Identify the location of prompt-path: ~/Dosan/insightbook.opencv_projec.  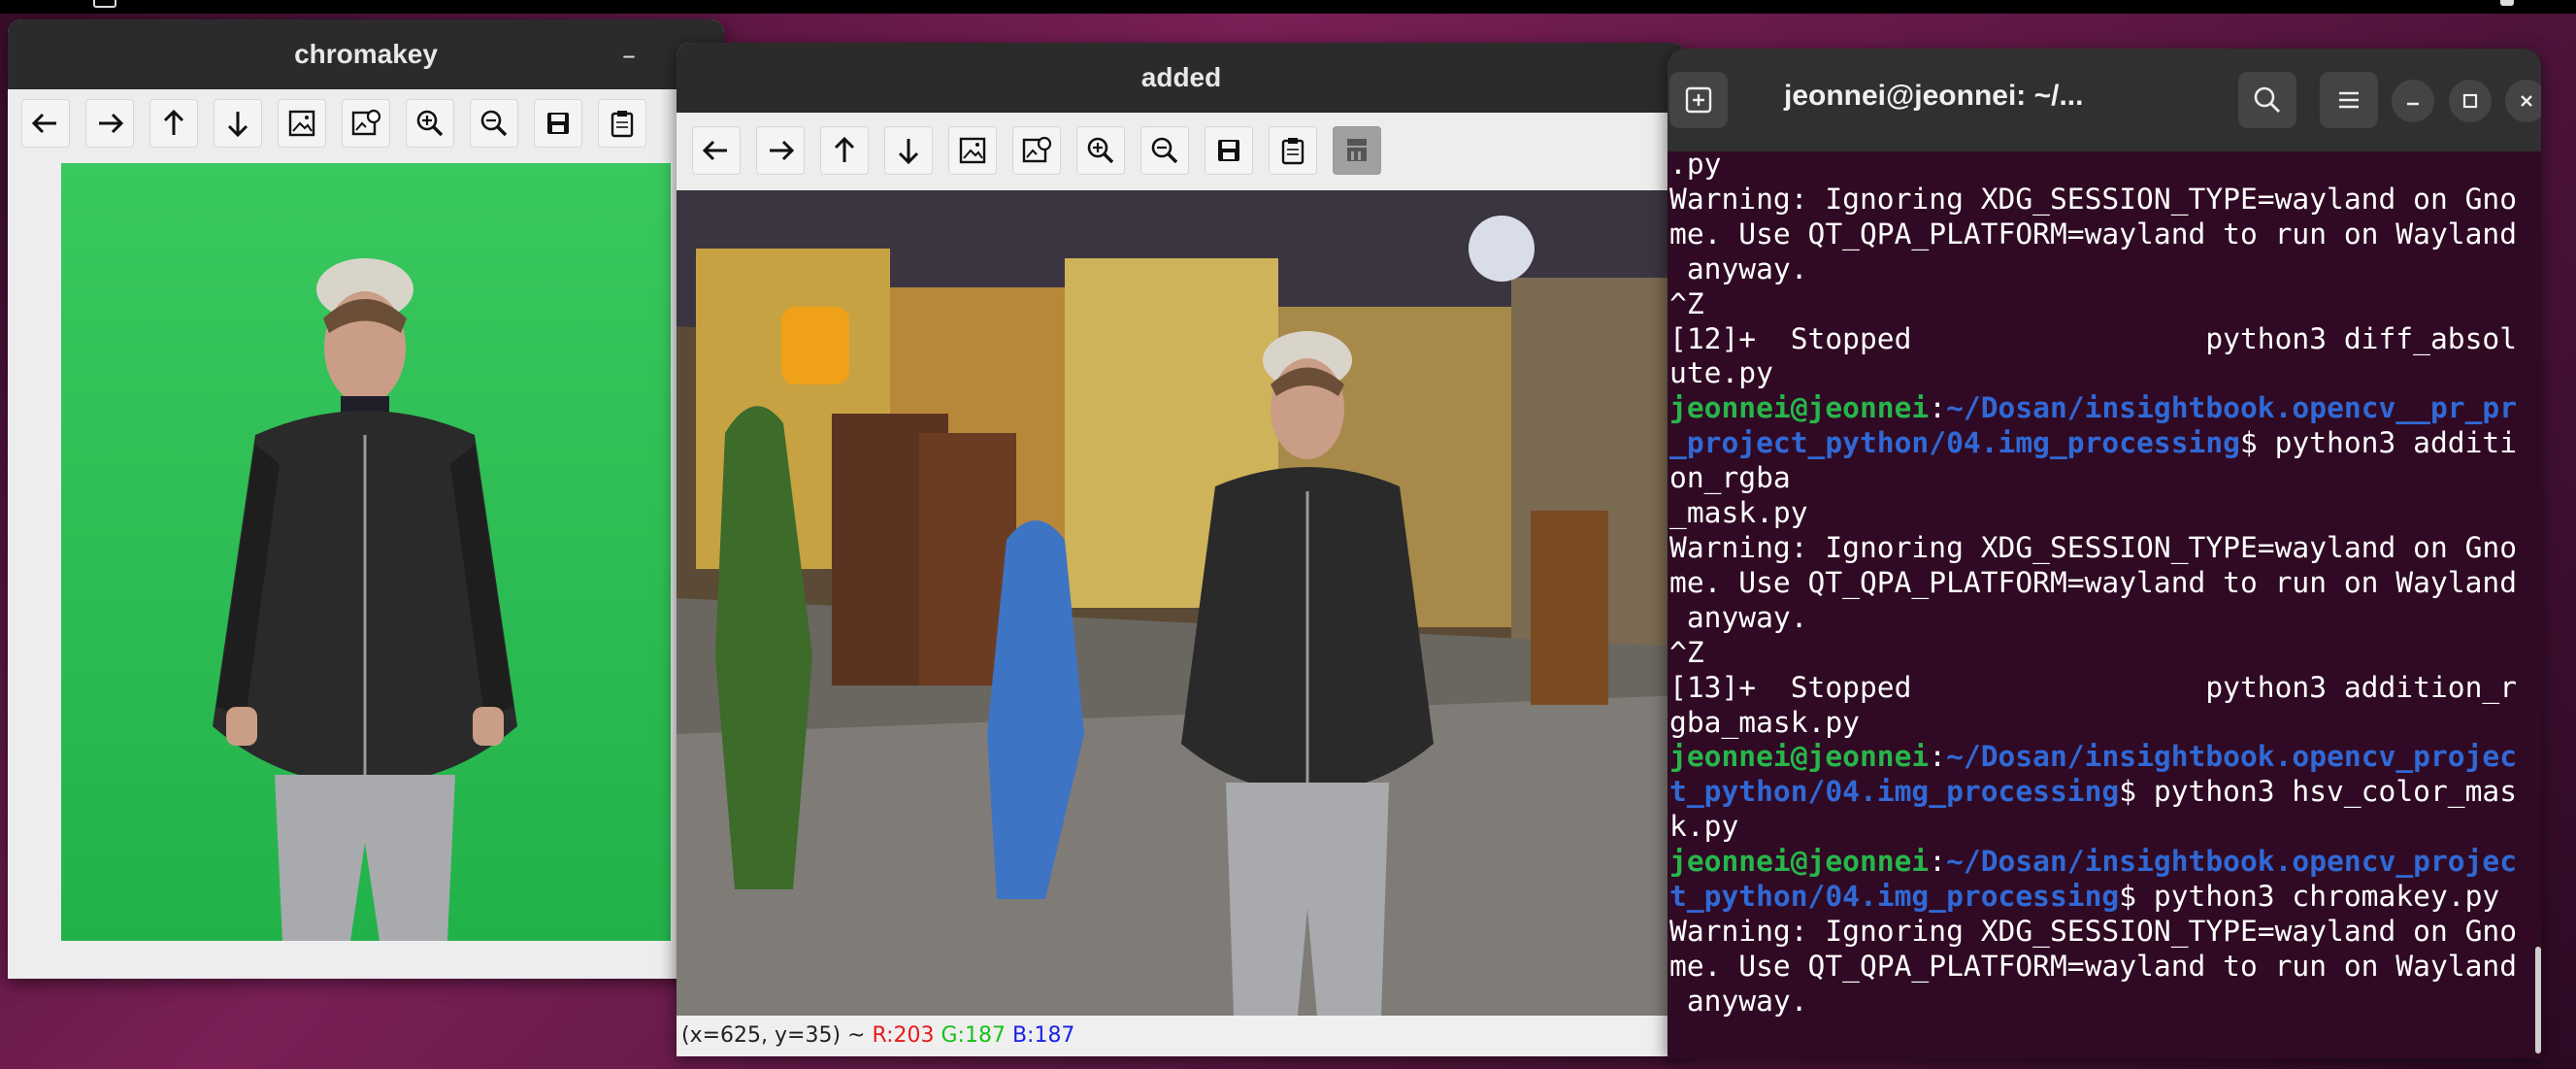
(2232, 862).